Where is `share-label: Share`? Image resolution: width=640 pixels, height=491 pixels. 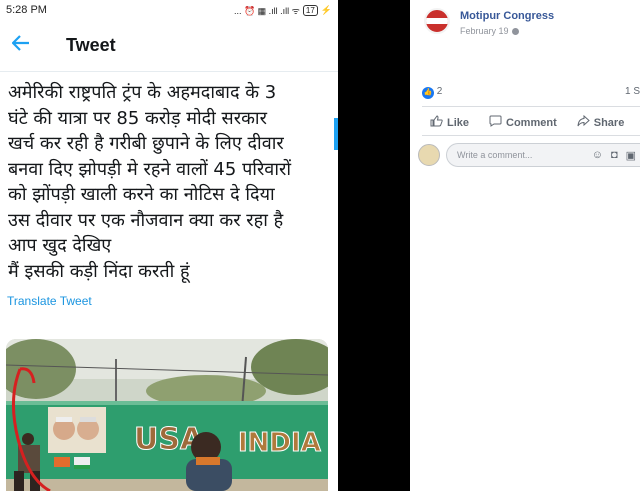 share-label: Share is located at coordinates (609, 122).